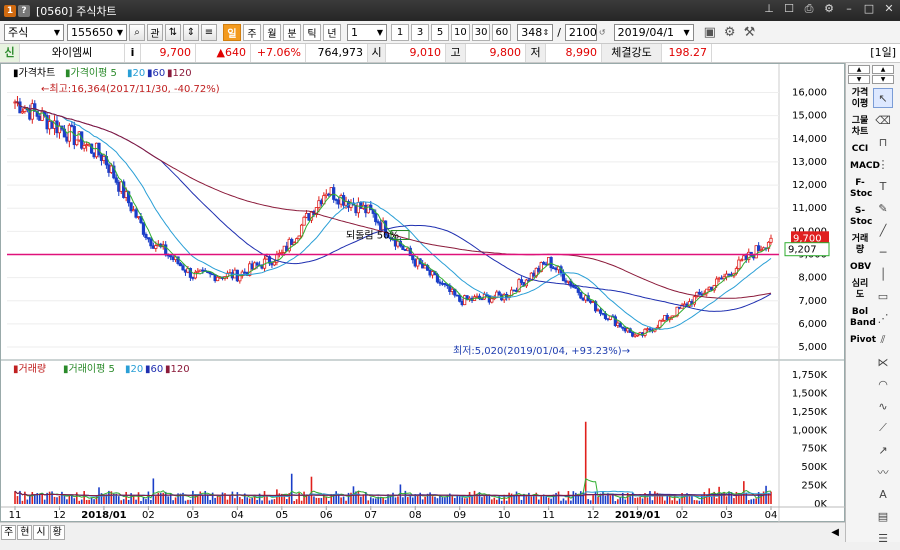  What do you see at coordinates (25, 532) in the screenshot?
I see `bottom-tab-1: 현` at bounding box center [25, 532].